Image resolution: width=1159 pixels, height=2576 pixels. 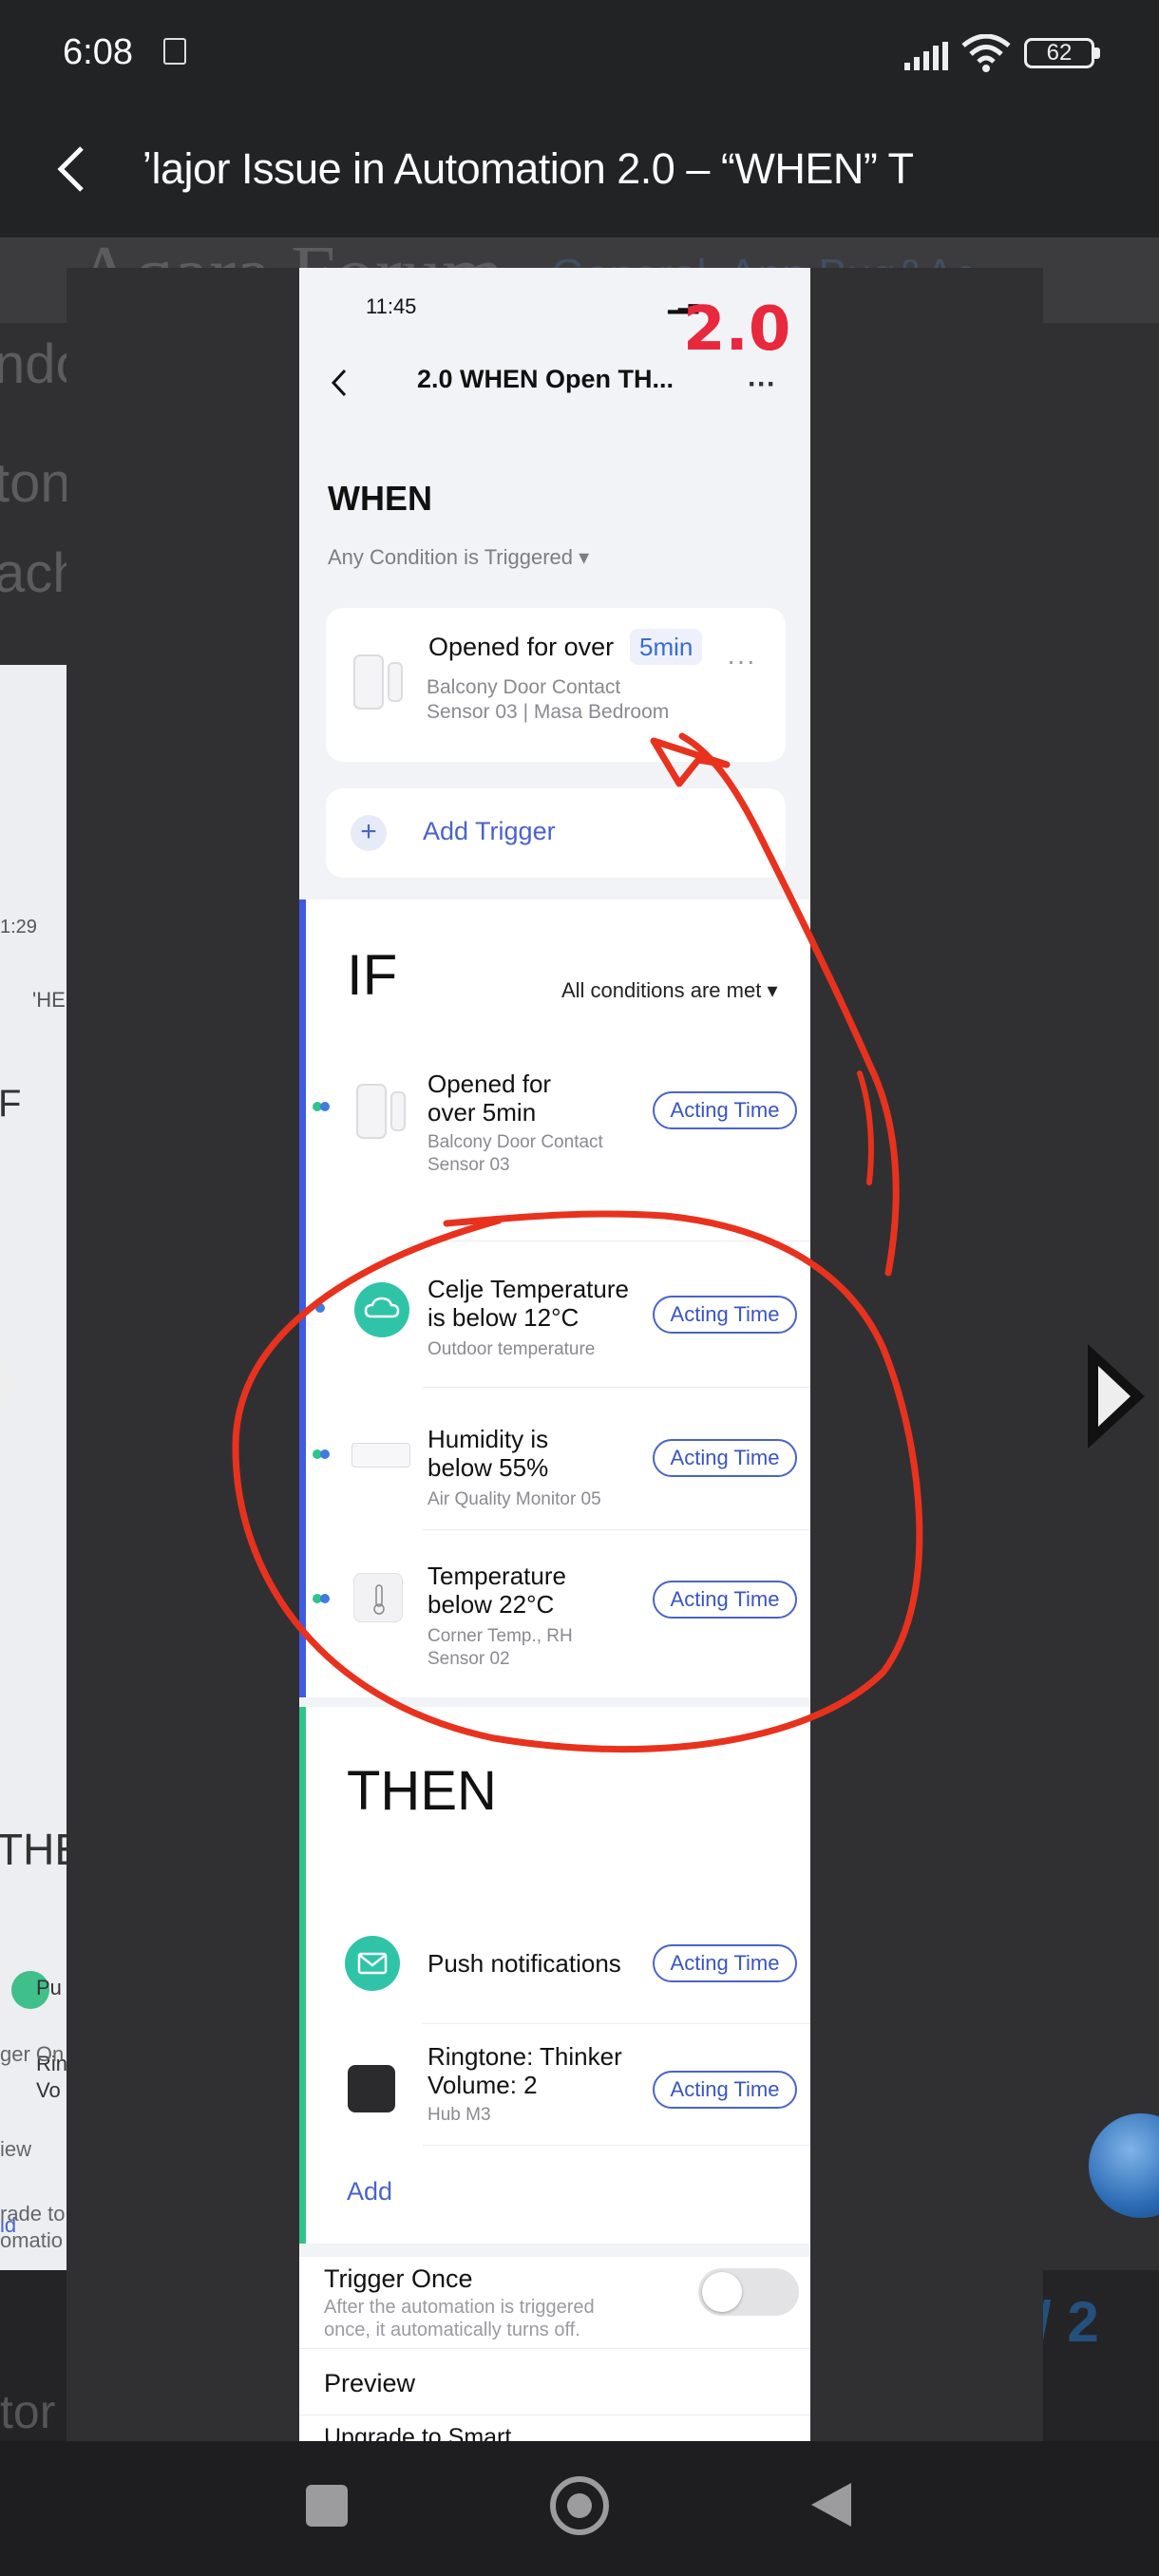 What do you see at coordinates (380, 498) in the screenshot?
I see `when-title: WHEN` at bounding box center [380, 498].